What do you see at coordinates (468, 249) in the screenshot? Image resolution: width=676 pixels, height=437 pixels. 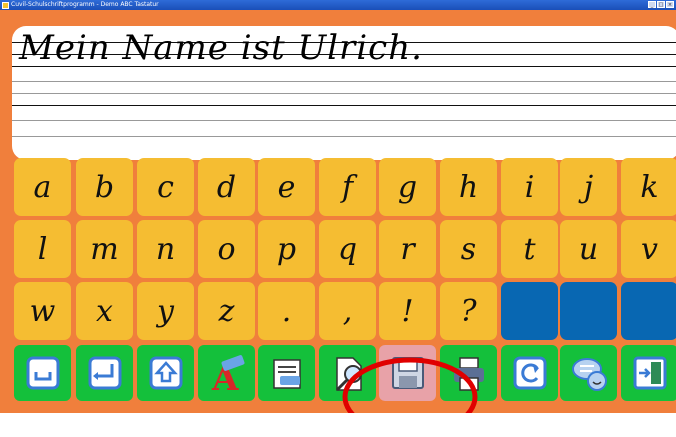 I see `key-s: s` at bounding box center [468, 249].